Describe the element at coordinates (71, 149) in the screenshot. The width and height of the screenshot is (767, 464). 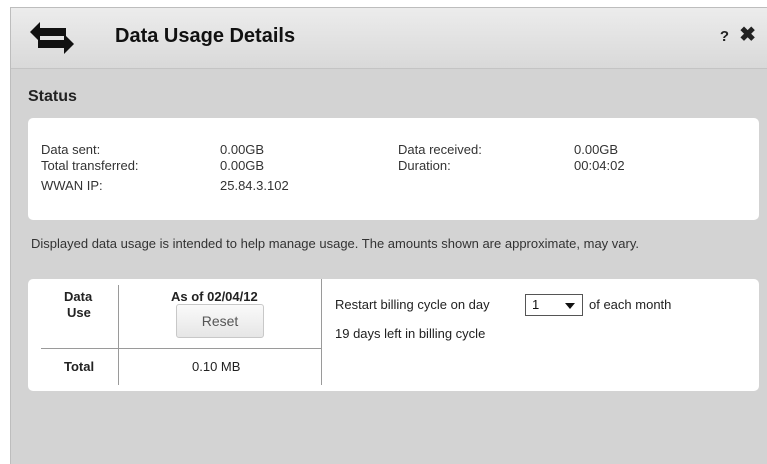
I see `data-sent-label: Data sent:` at that location.